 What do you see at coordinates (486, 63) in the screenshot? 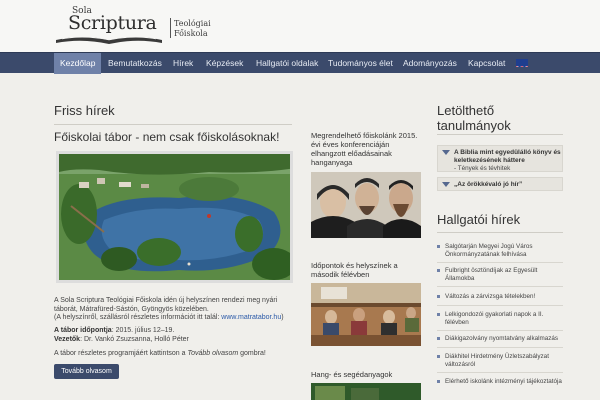
I see `nav-kapcsolat: Kapcsolat` at bounding box center [486, 63].